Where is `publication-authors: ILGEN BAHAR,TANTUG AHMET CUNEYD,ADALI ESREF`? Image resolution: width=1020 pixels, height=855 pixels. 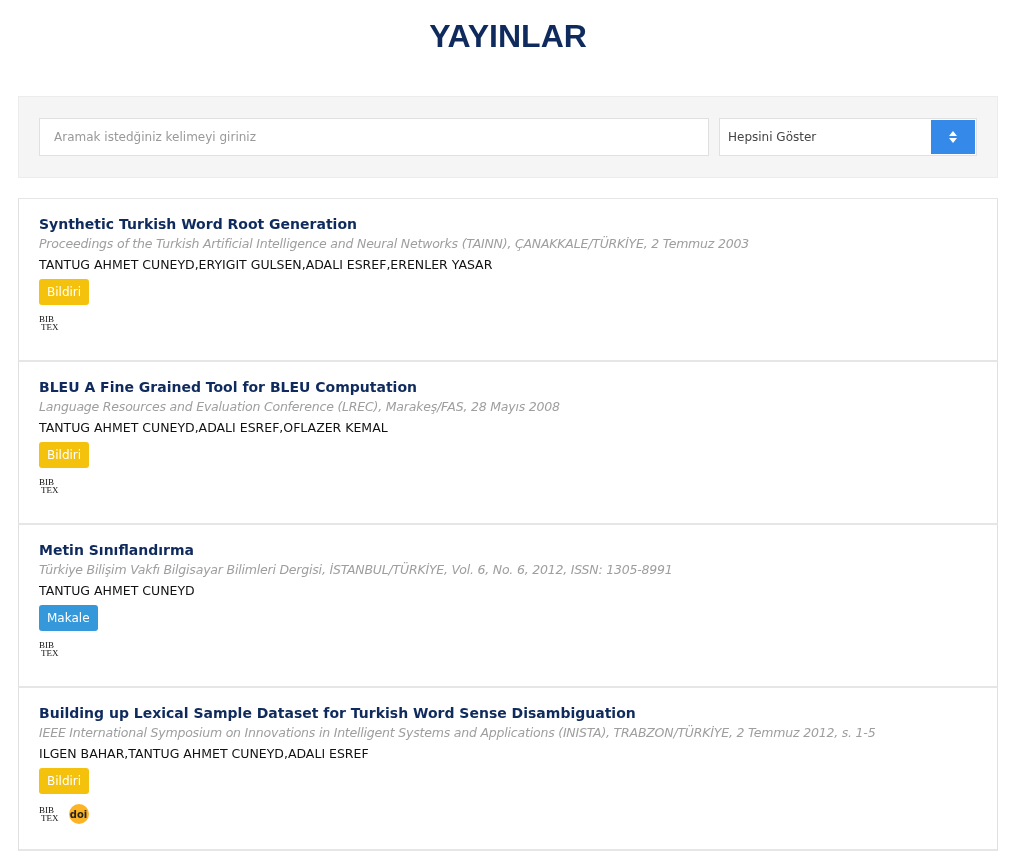
publication-authors: ILGEN BAHAR,TANTUG AHMET CUNEYD,ADALI ESREF is located at coordinates (204, 753).